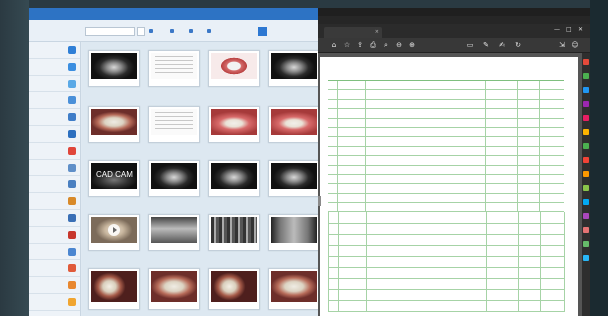 The image size is (608, 316). What do you see at coordinates (569, 30) in the screenshot?
I see `maximize-icon: □` at bounding box center [569, 30].